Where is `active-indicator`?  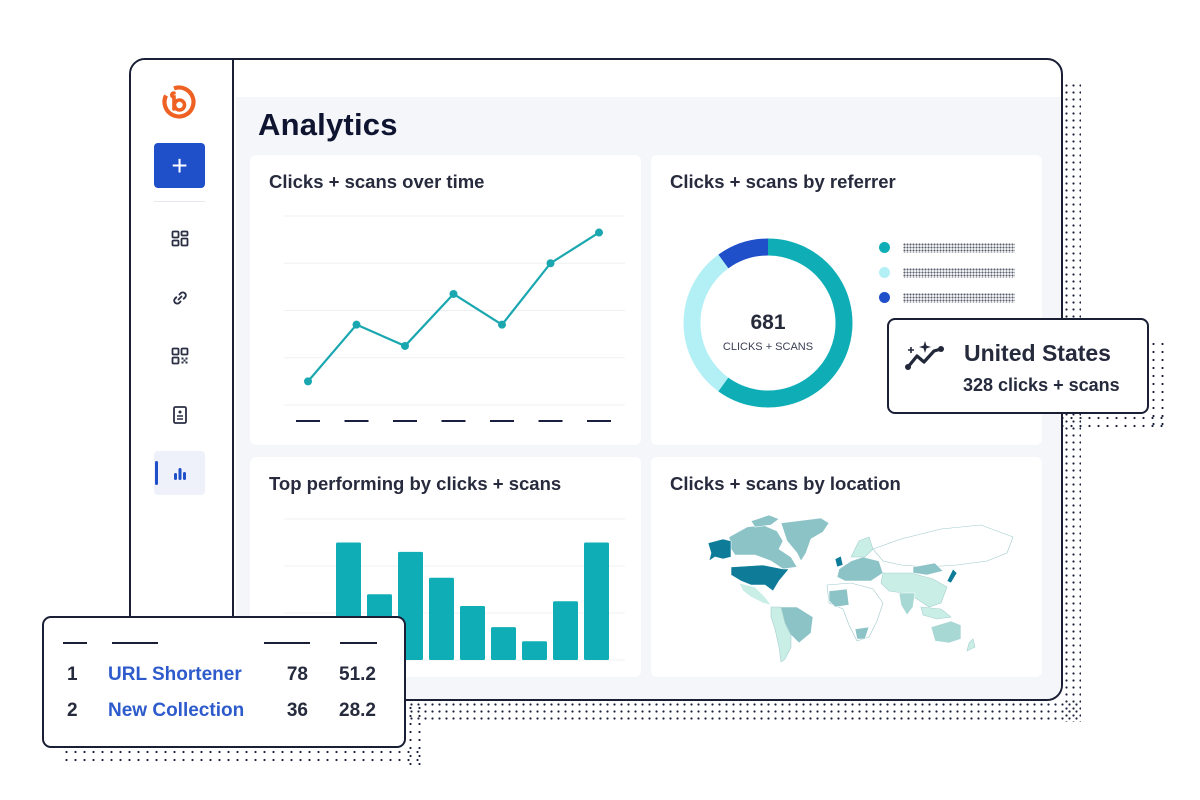 active-indicator is located at coordinates (156, 473).